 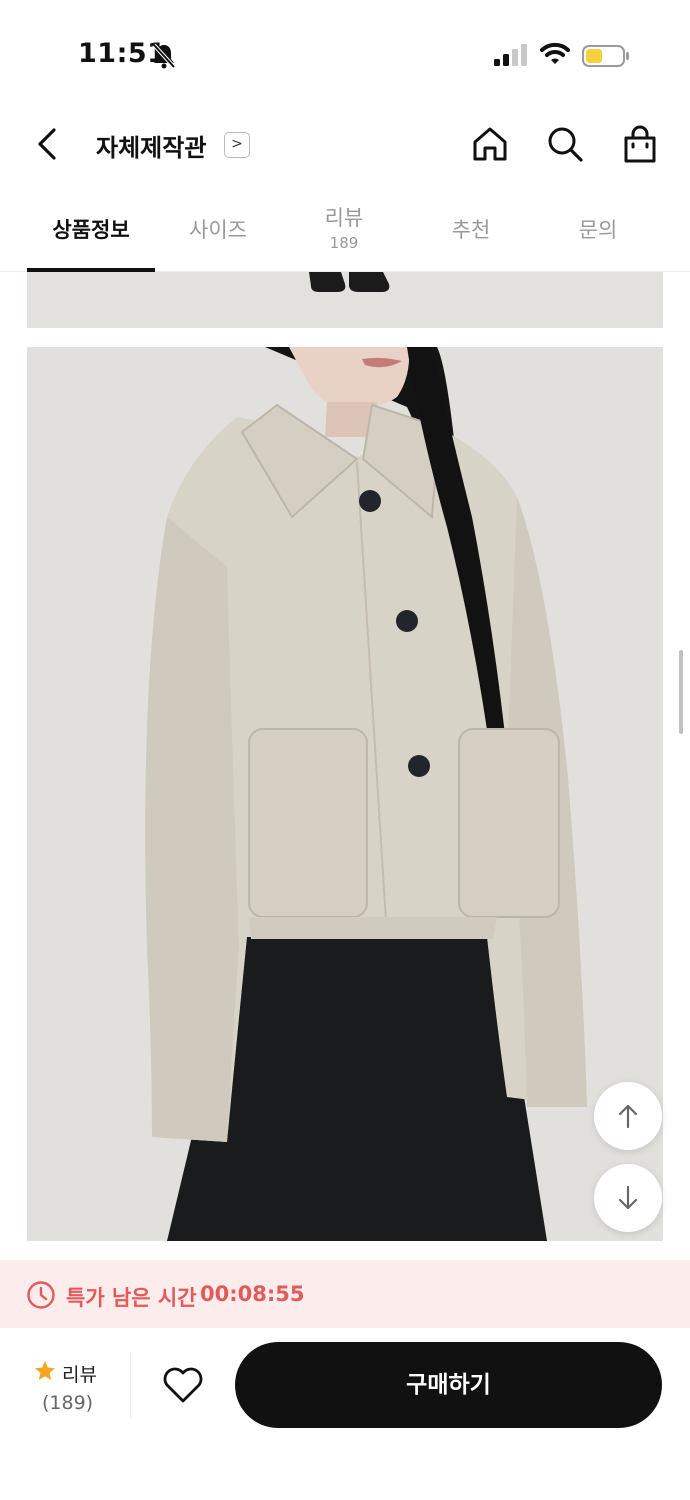 What do you see at coordinates (640, 144) in the screenshot?
I see `cart-icon` at bounding box center [640, 144].